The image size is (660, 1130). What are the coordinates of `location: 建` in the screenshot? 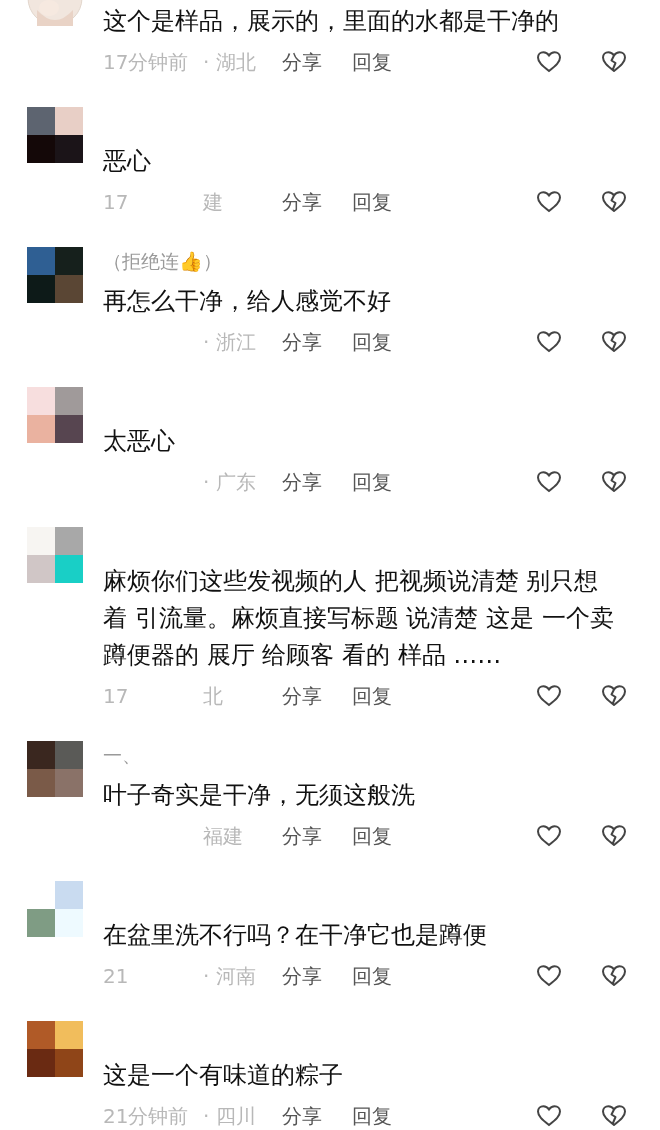 It's located at (213, 202).